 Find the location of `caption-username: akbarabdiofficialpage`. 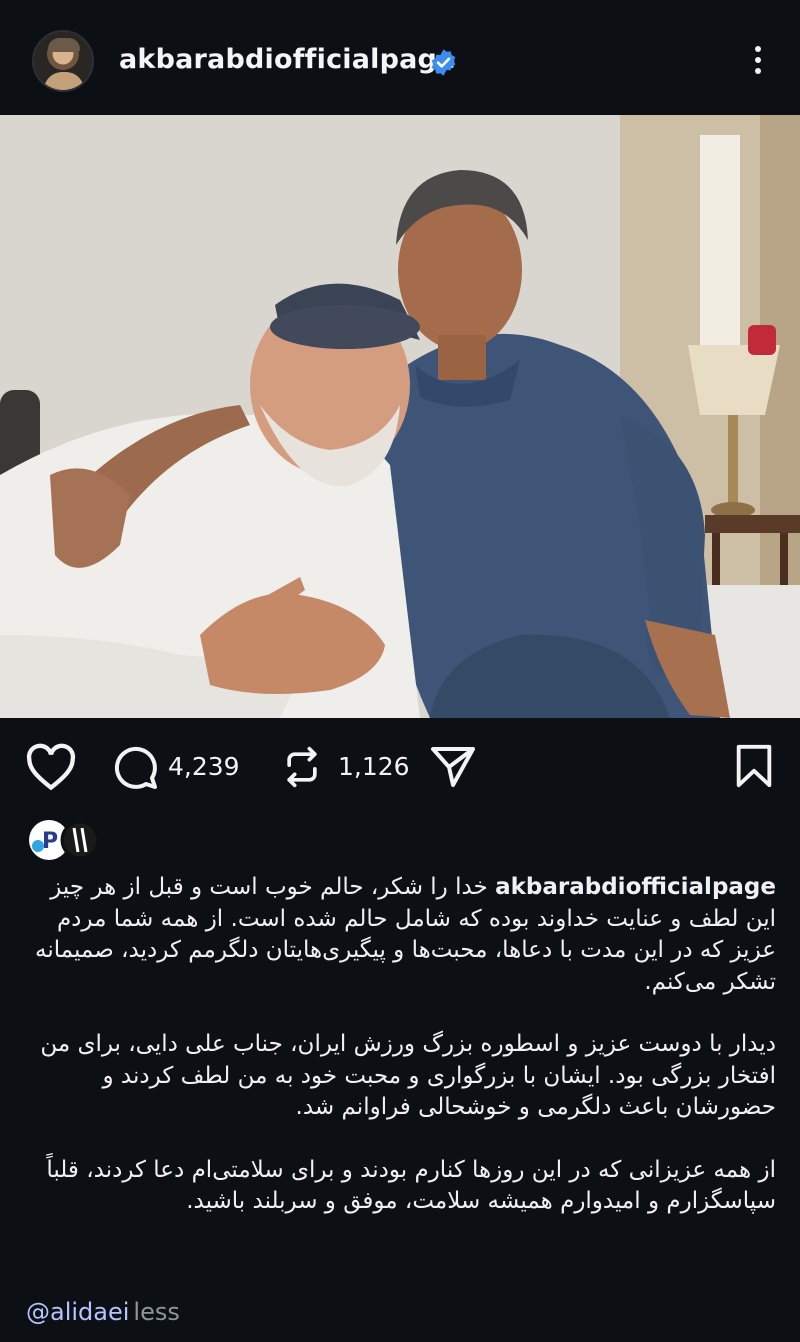

caption-username: akbarabdiofficialpage is located at coordinates (635, 887).